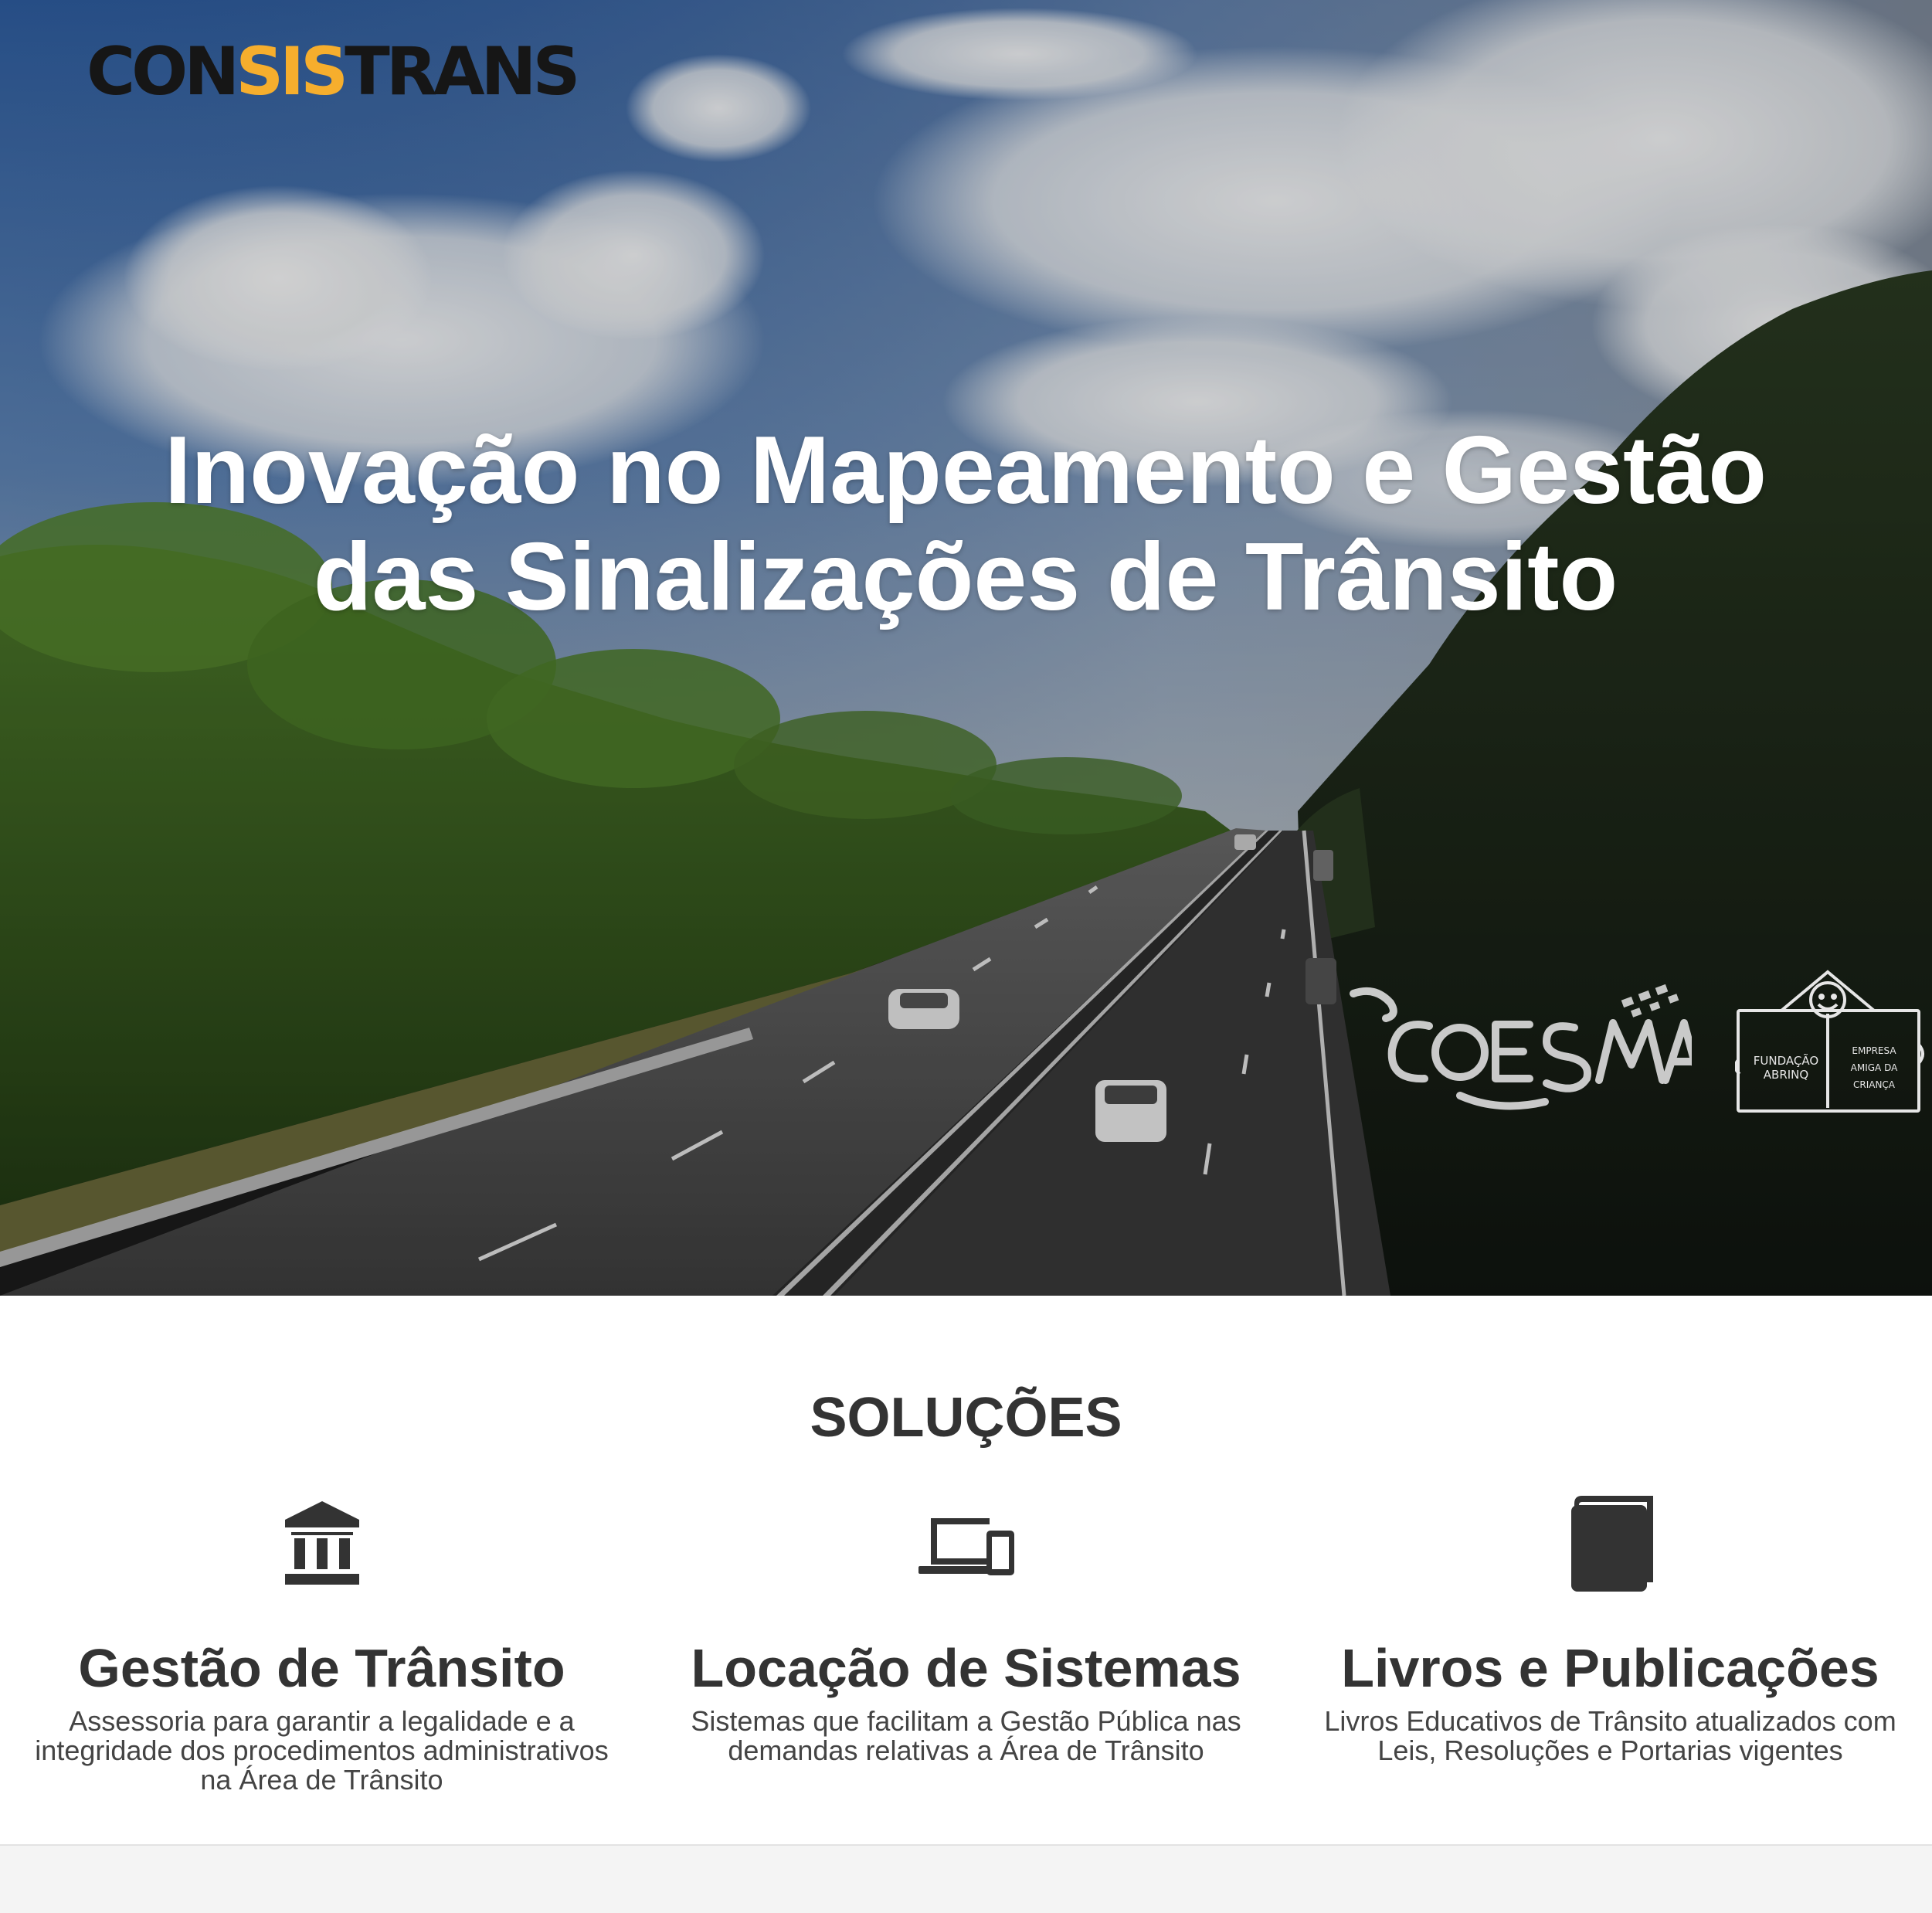  What do you see at coordinates (1610, 1668) in the screenshot?
I see `solution-heading: Livros e Publicações` at bounding box center [1610, 1668].